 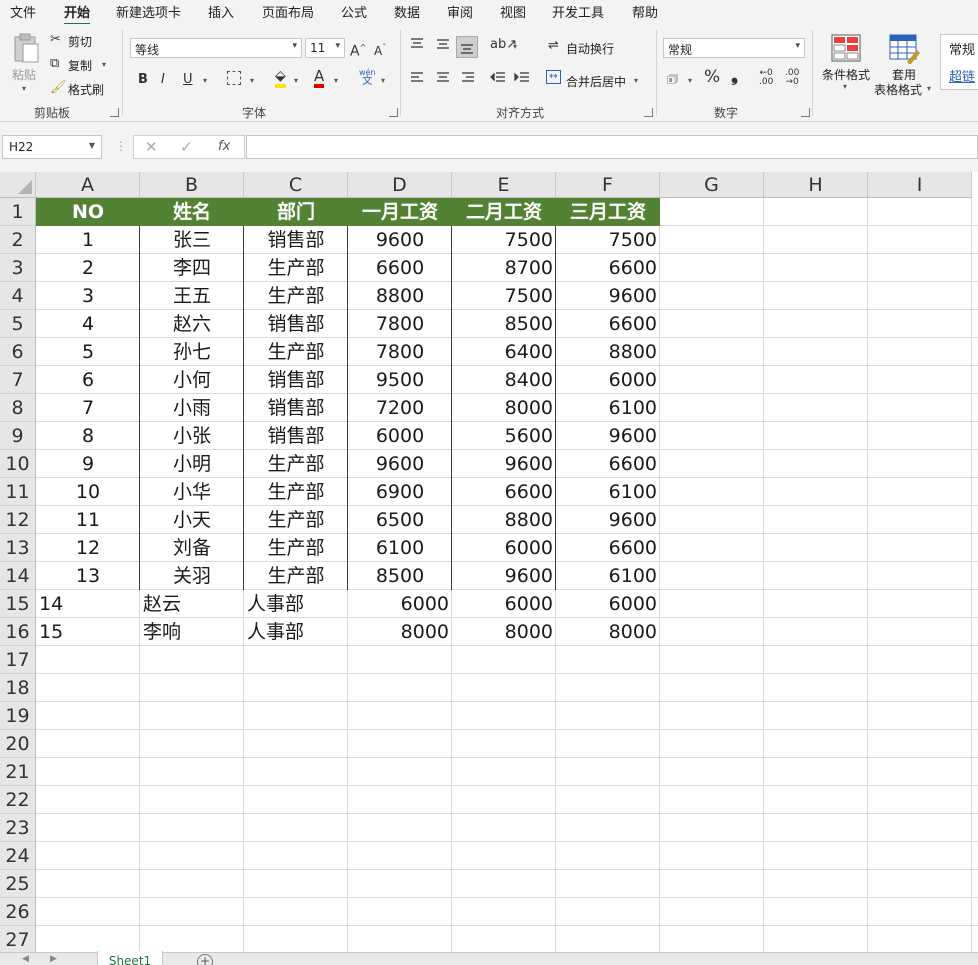 What do you see at coordinates (296, 185) in the screenshot?
I see `column-header-c: C` at bounding box center [296, 185].